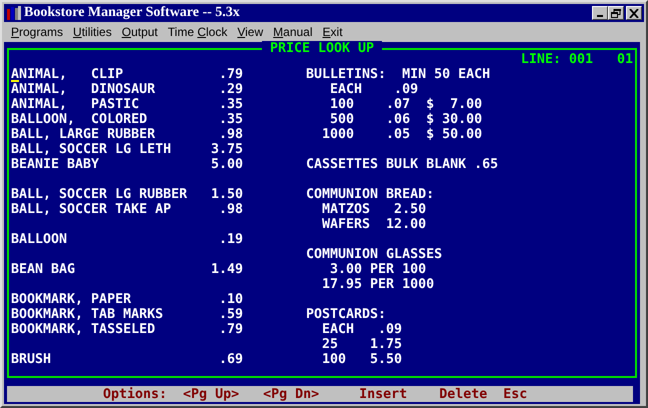 Image resolution: width=648 pixels, height=408 pixels. Describe the element at coordinates (576, 59) in the screenshot. I see `line-indicator: LINE: 001 01` at that location.